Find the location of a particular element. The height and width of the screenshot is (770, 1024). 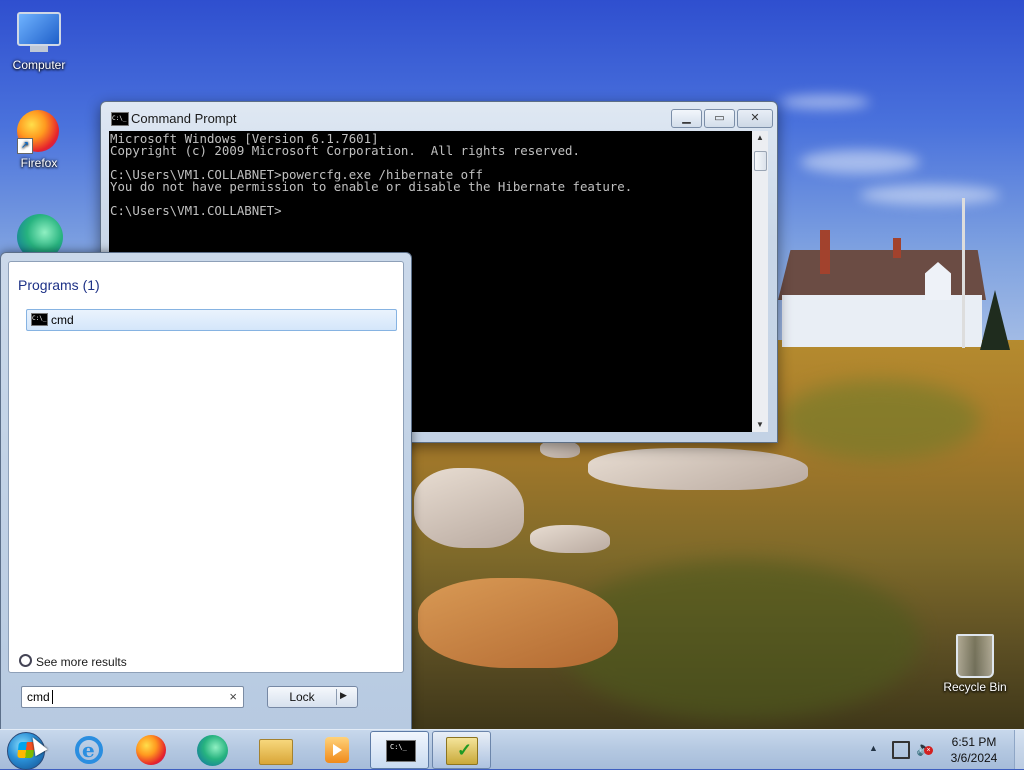

clear-search-icon: × is located at coordinates (233, 696).